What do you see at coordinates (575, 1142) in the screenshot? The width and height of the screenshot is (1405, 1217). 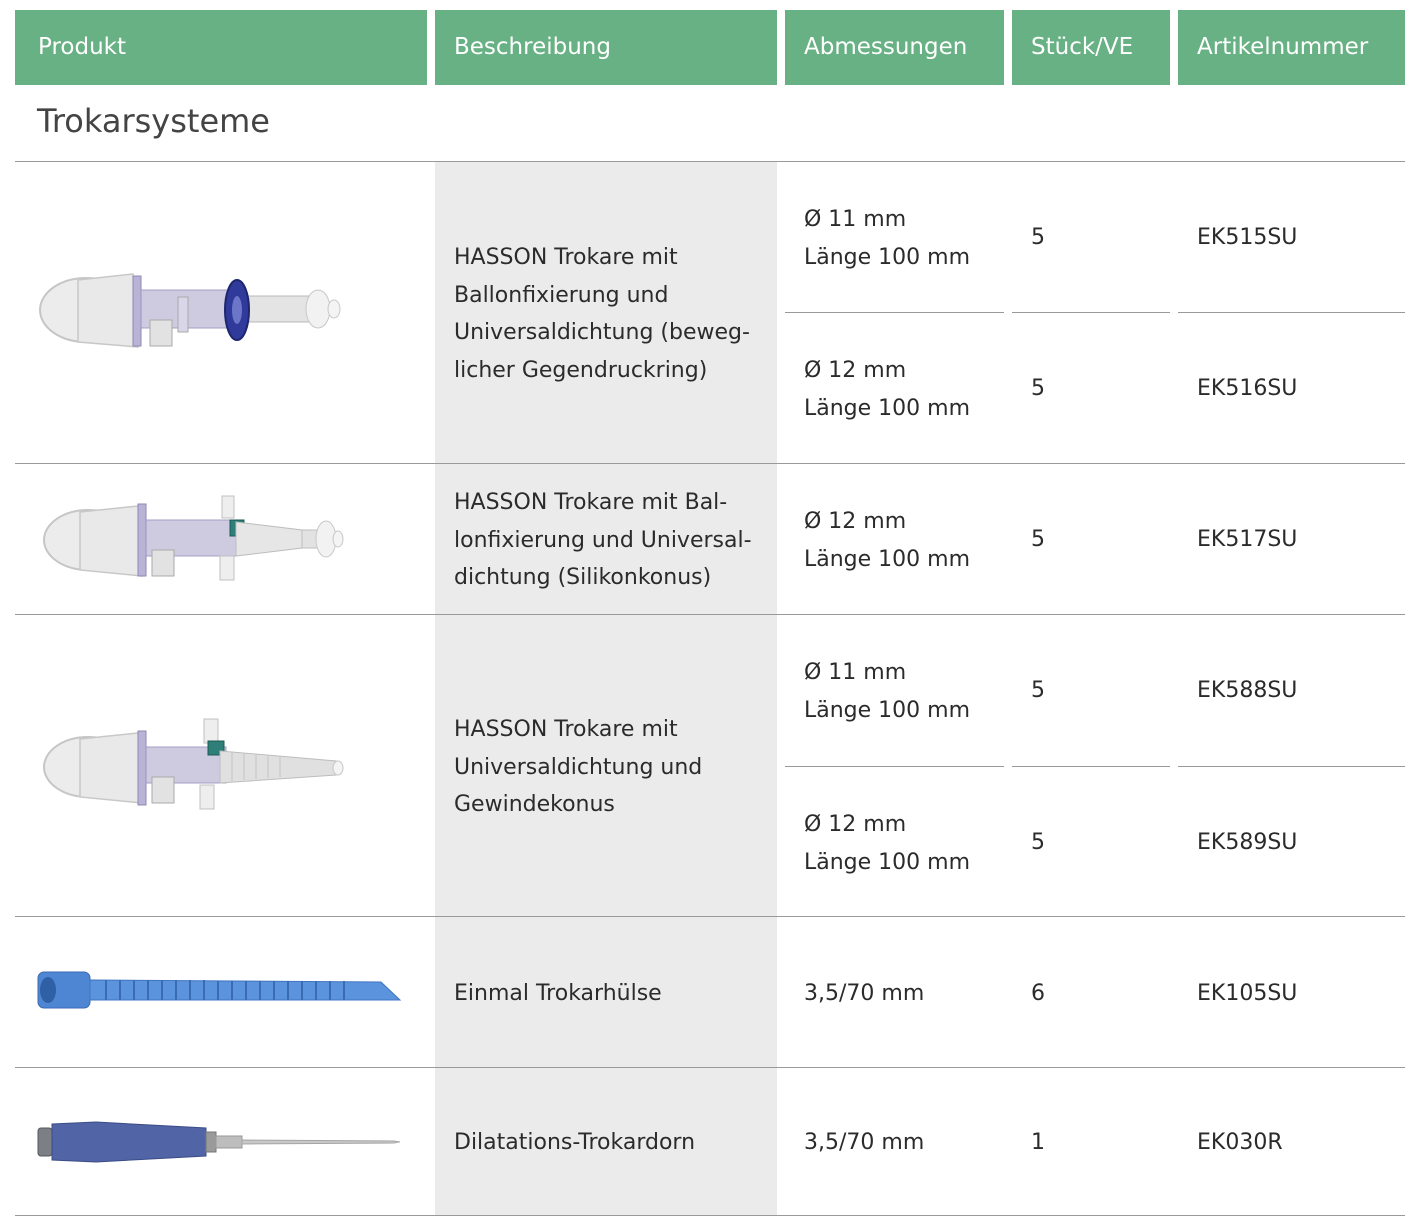 I see `description-line: Dilatations-Trokardorn` at bounding box center [575, 1142].